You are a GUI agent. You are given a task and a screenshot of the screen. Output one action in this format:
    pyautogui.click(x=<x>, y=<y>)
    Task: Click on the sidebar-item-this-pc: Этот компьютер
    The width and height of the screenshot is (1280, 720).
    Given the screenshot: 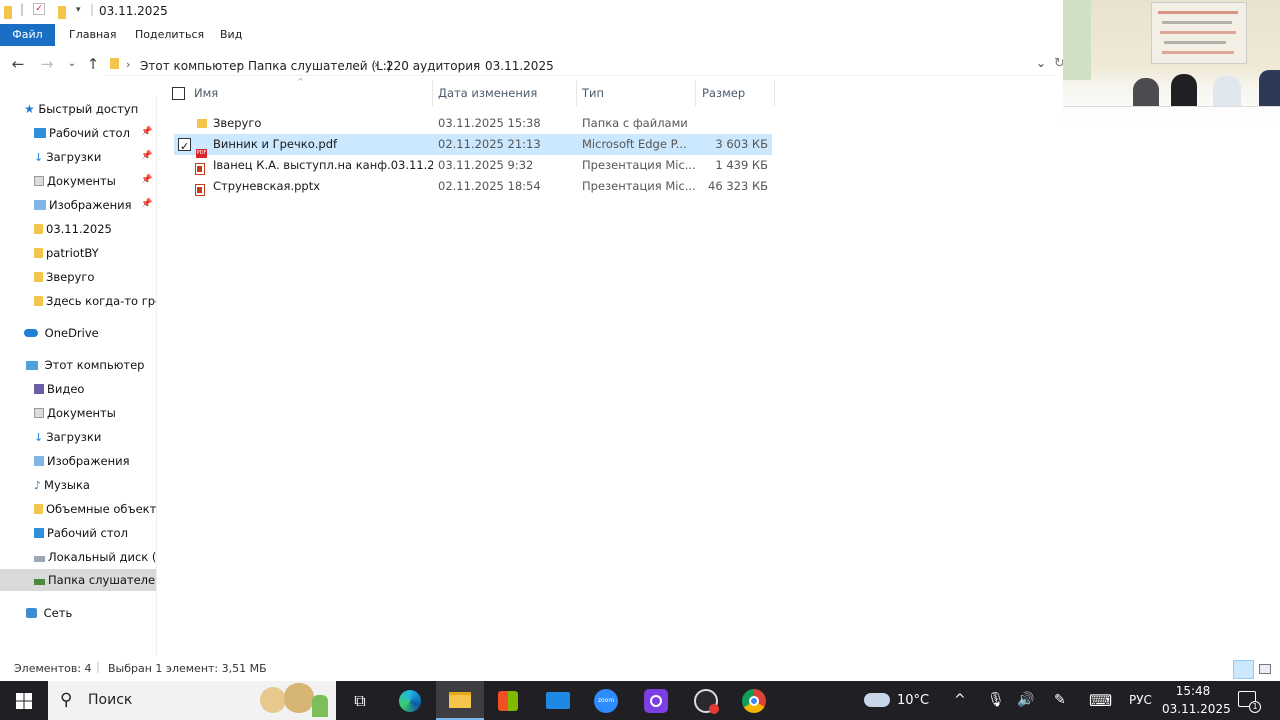 What is the action you would take?
    pyautogui.click(x=85, y=365)
    